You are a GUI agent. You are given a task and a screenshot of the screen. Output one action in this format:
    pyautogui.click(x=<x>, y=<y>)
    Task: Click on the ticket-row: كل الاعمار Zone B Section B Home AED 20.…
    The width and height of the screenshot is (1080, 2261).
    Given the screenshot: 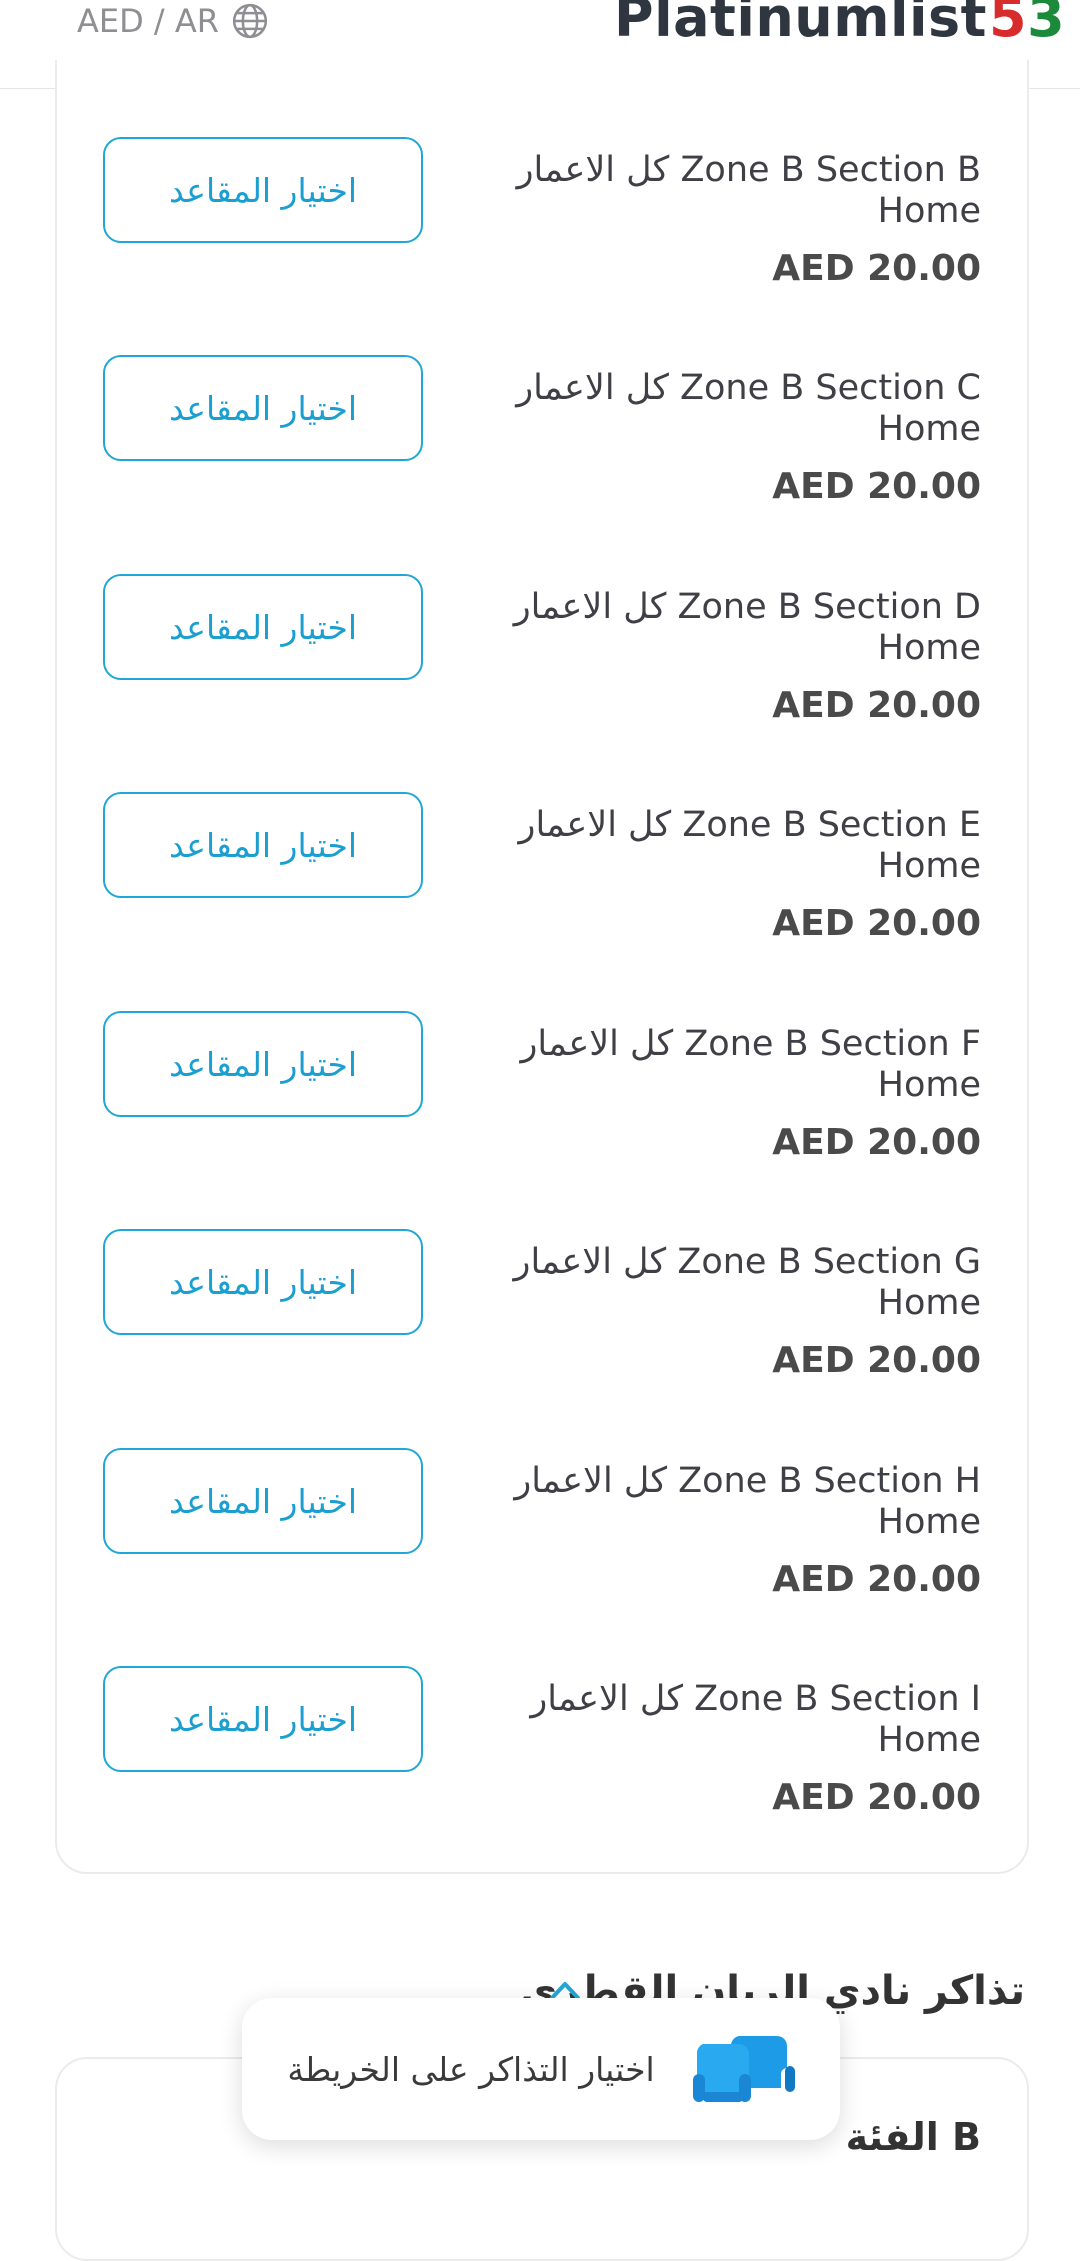 What is the action you would take?
    pyautogui.click(x=542, y=252)
    